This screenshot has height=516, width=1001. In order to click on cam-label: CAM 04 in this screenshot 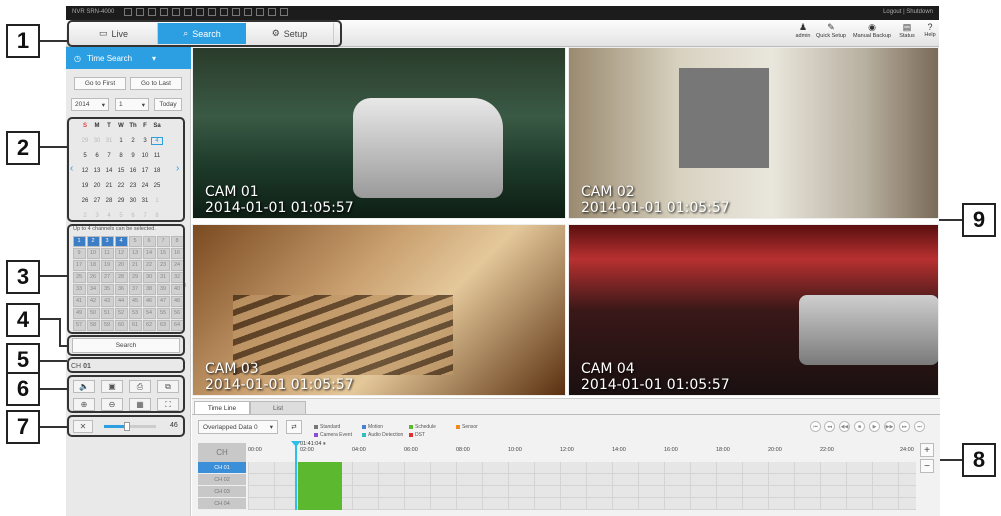, I will do `click(608, 369)`.